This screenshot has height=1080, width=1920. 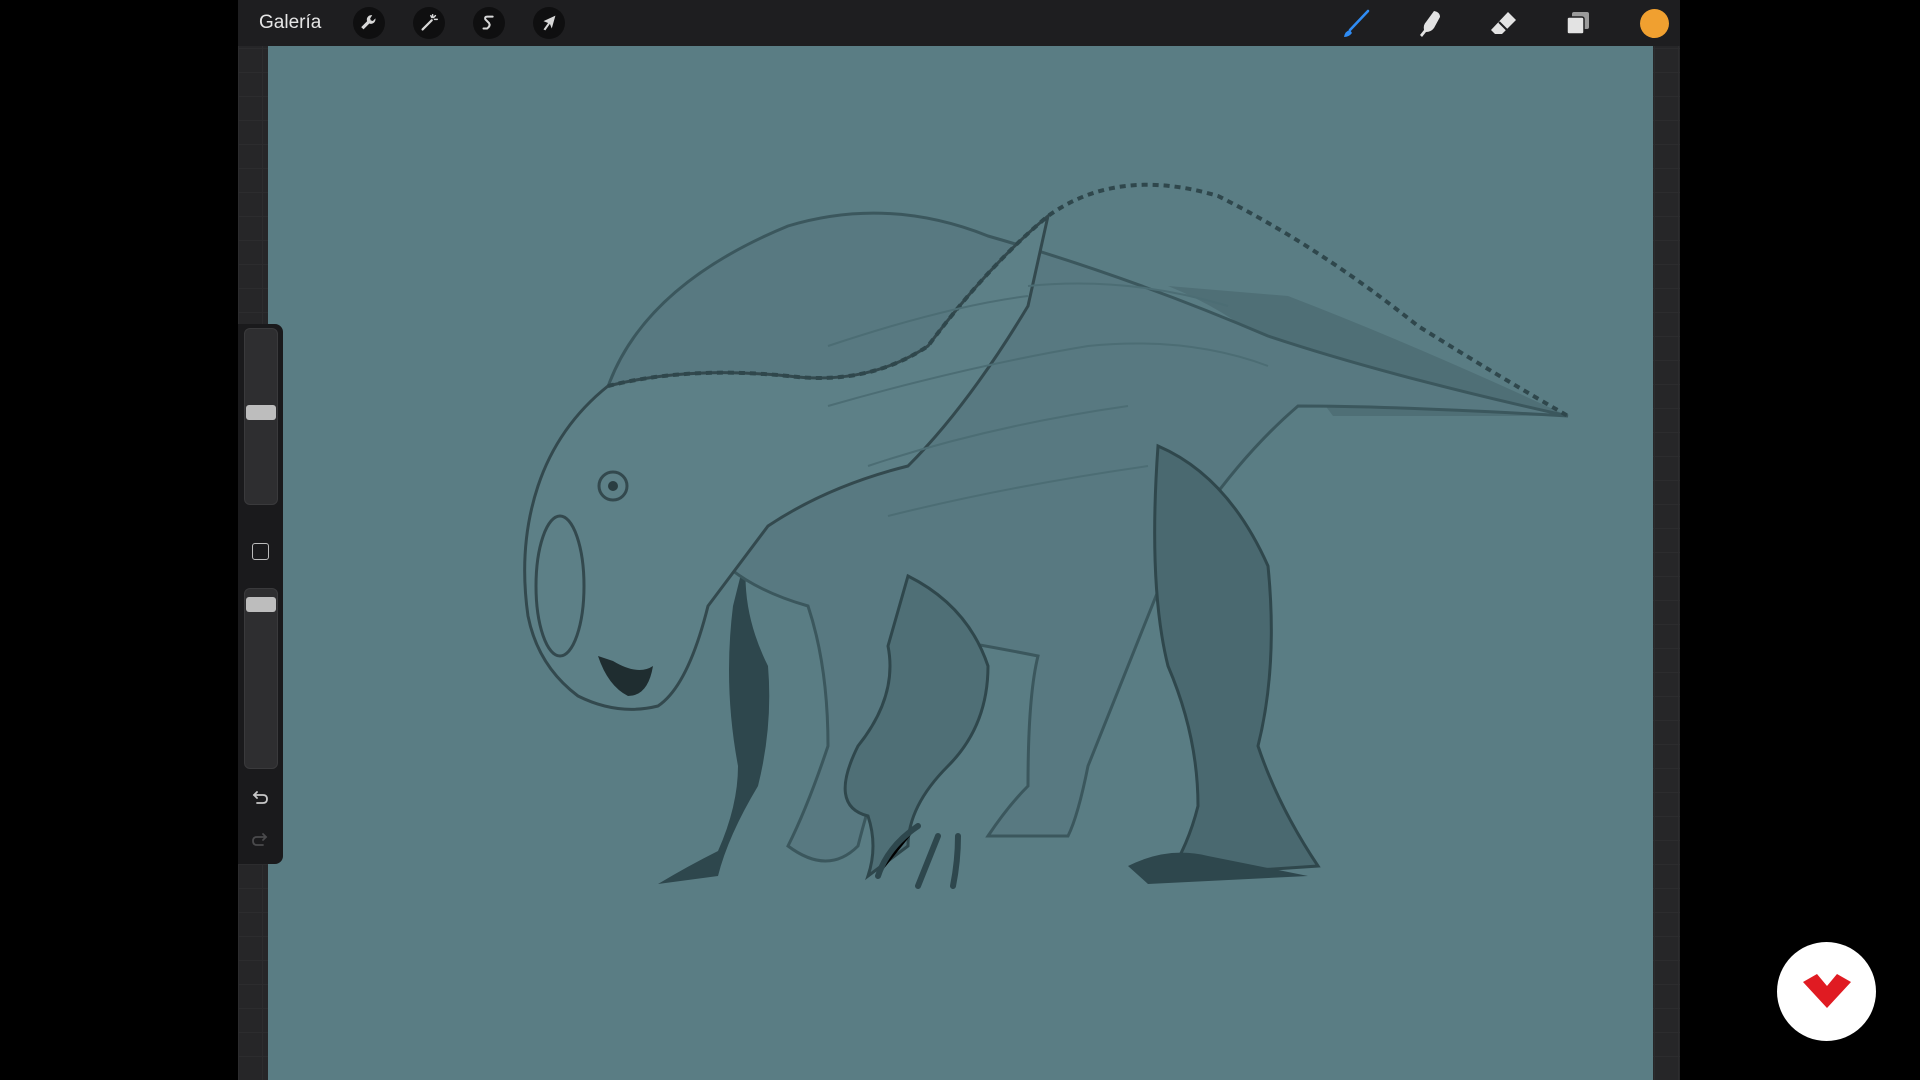 I want to click on brush-size-slider, so click(x=261, y=416).